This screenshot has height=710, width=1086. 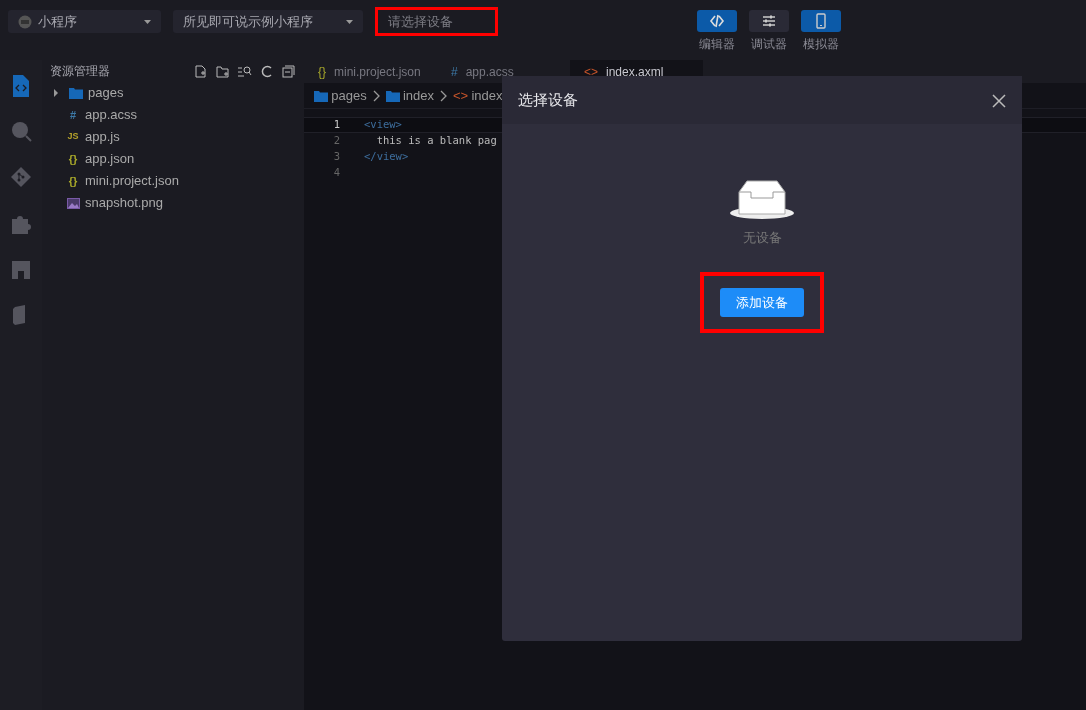 I want to click on code-icon, so click(x=717, y=21).